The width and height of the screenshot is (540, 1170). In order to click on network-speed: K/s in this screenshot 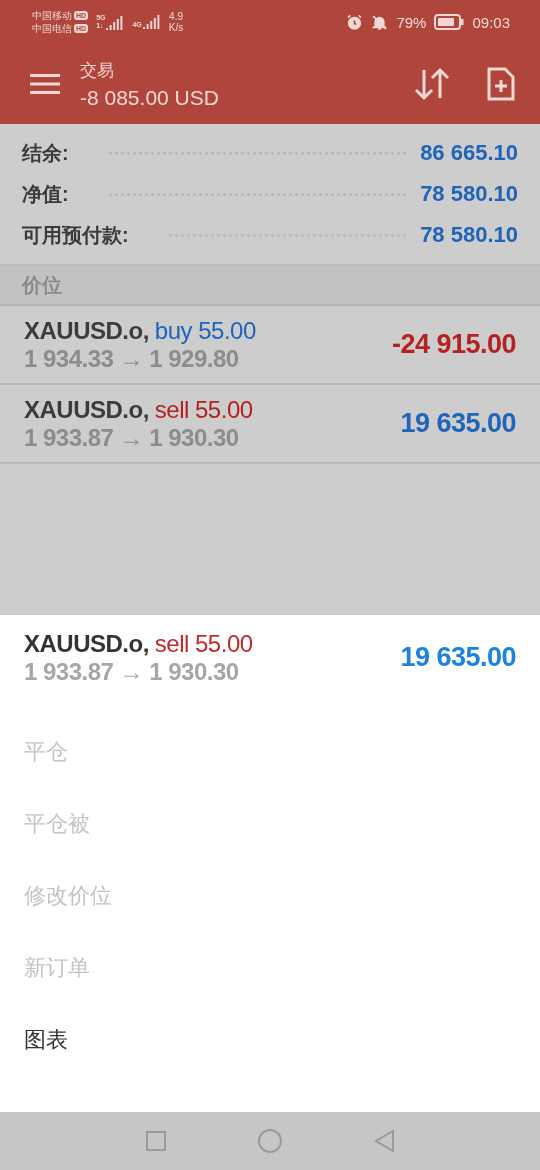, I will do `click(176, 27)`.